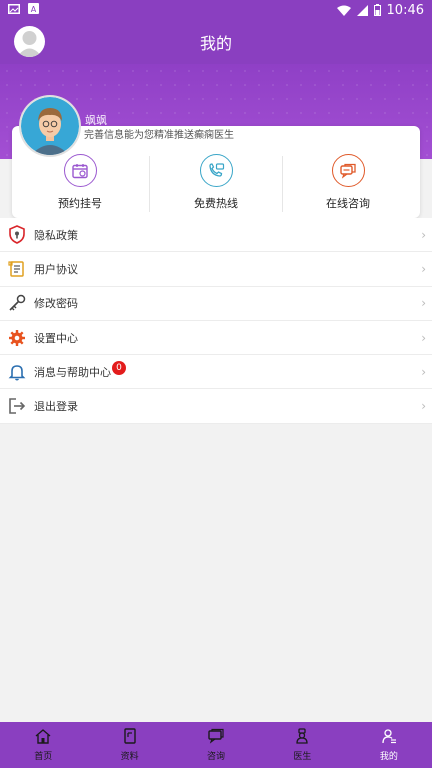  What do you see at coordinates (17, 235) in the screenshot?
I see `shield-icon` at bounding box center [17, 235].